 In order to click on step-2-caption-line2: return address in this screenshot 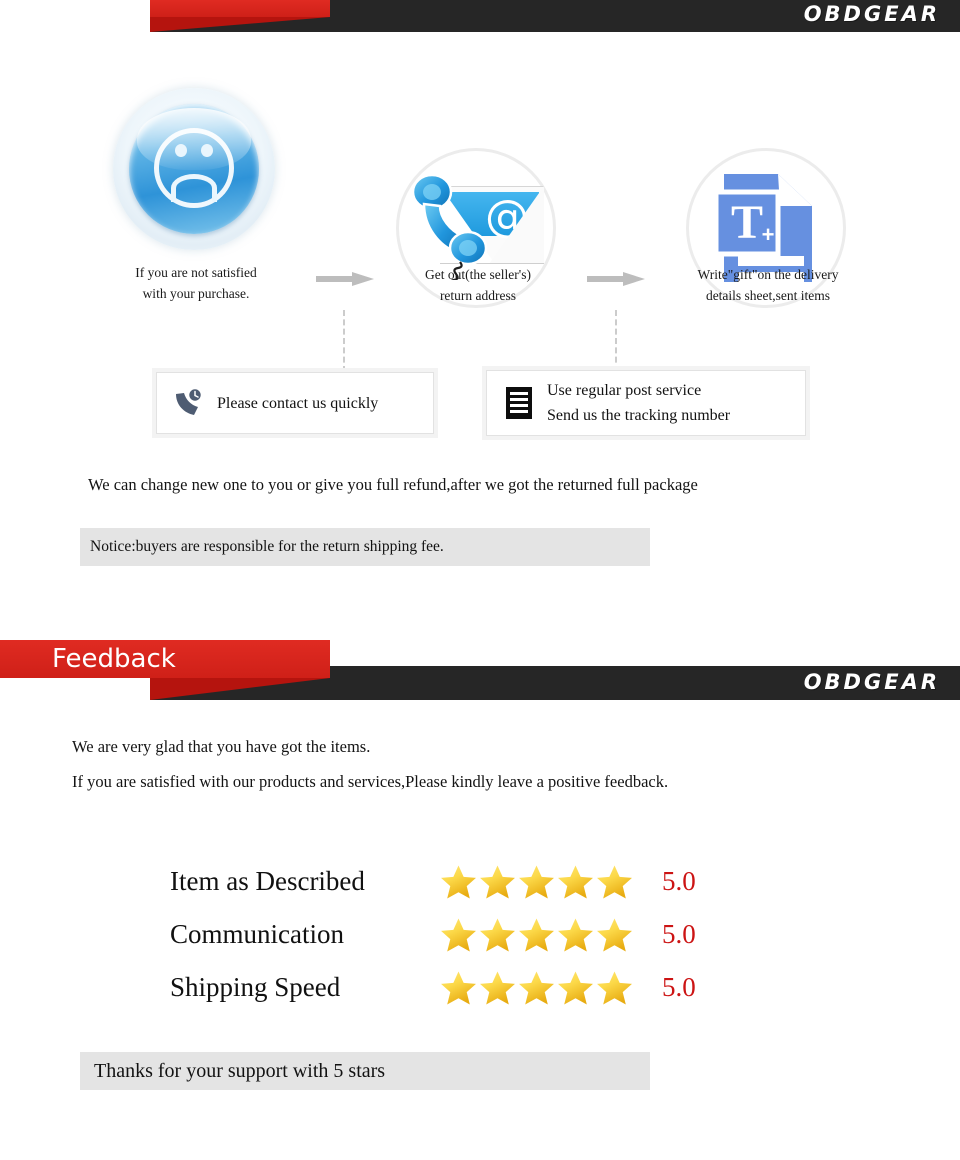, I will do `click(478, 295)`.